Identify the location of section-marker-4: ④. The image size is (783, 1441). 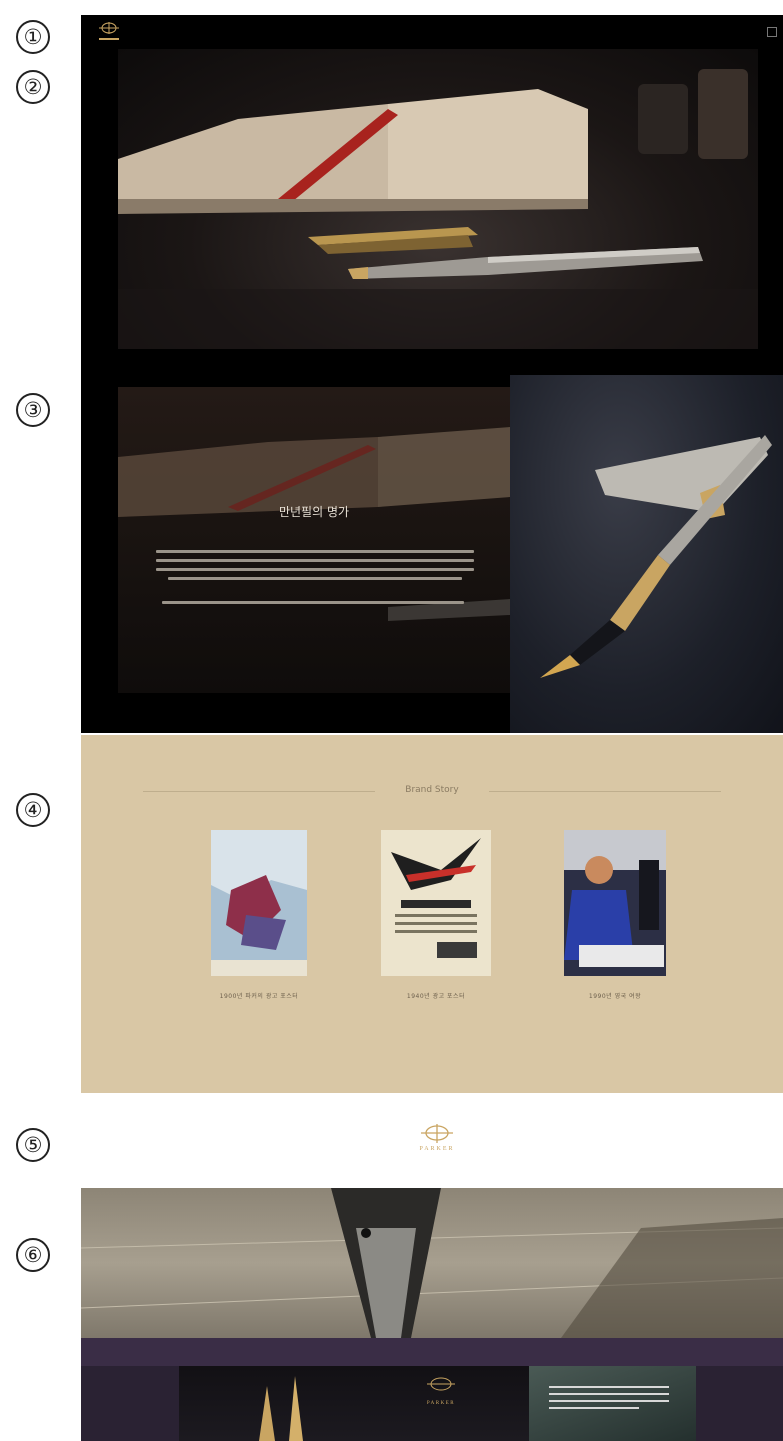
(33, 810).